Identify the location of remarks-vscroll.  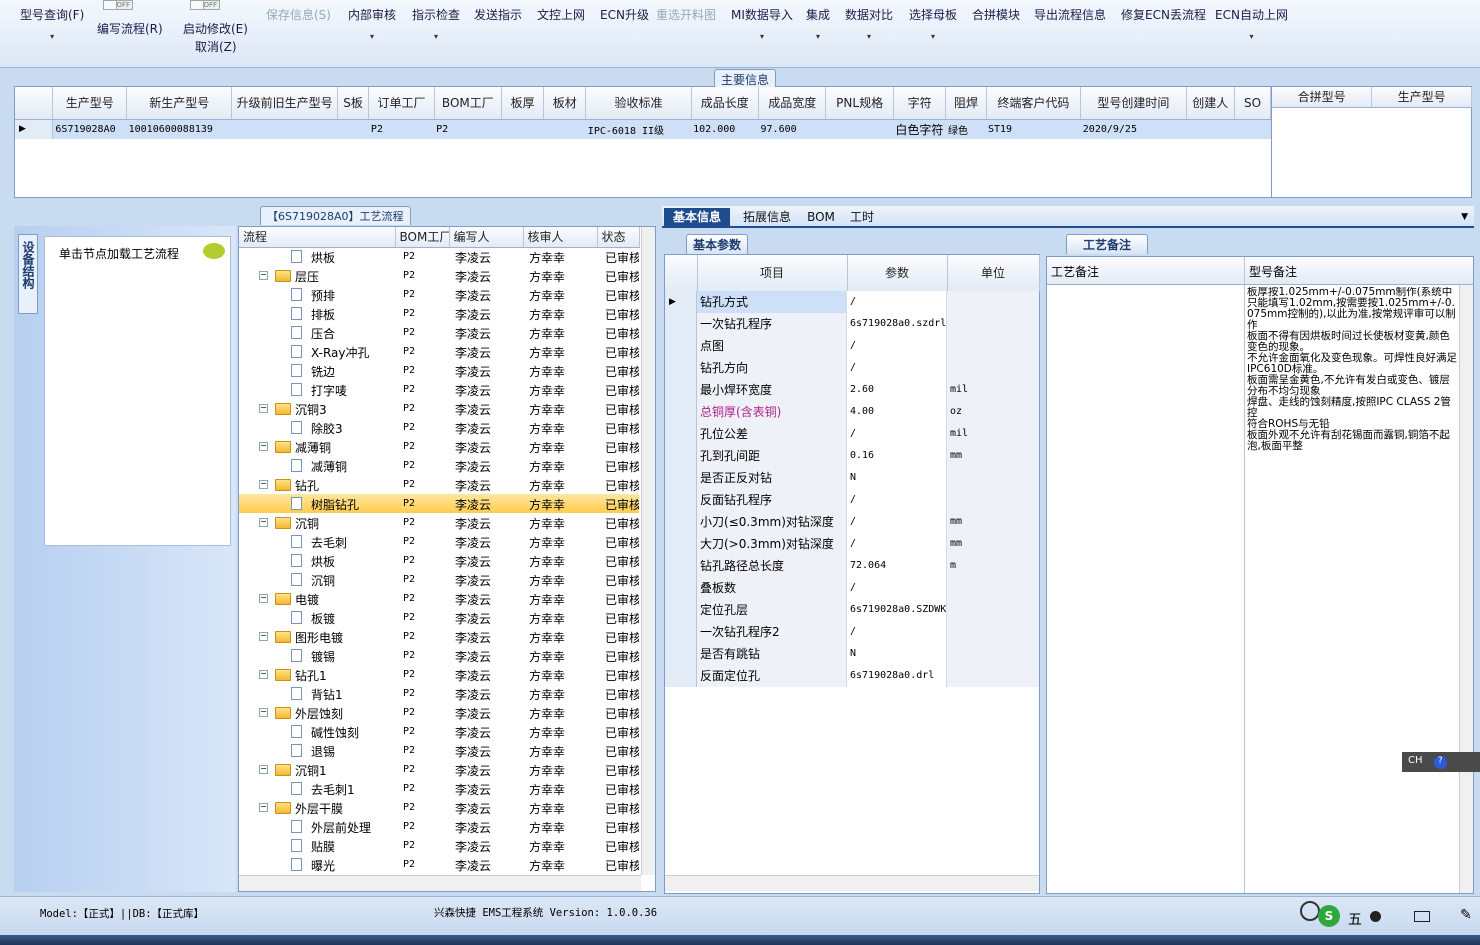
(1466, 589).